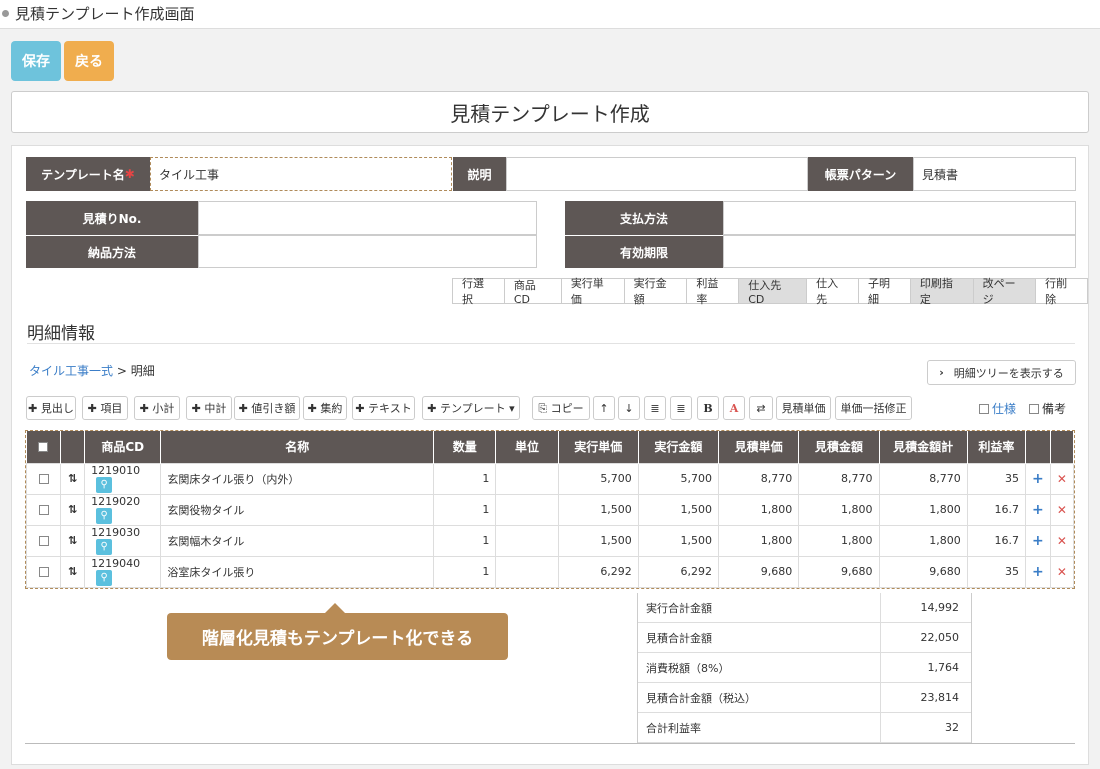 The height and width of the screenshot is (769, 1100). I want to click on column-tab: 利益率, so click(713, 291).